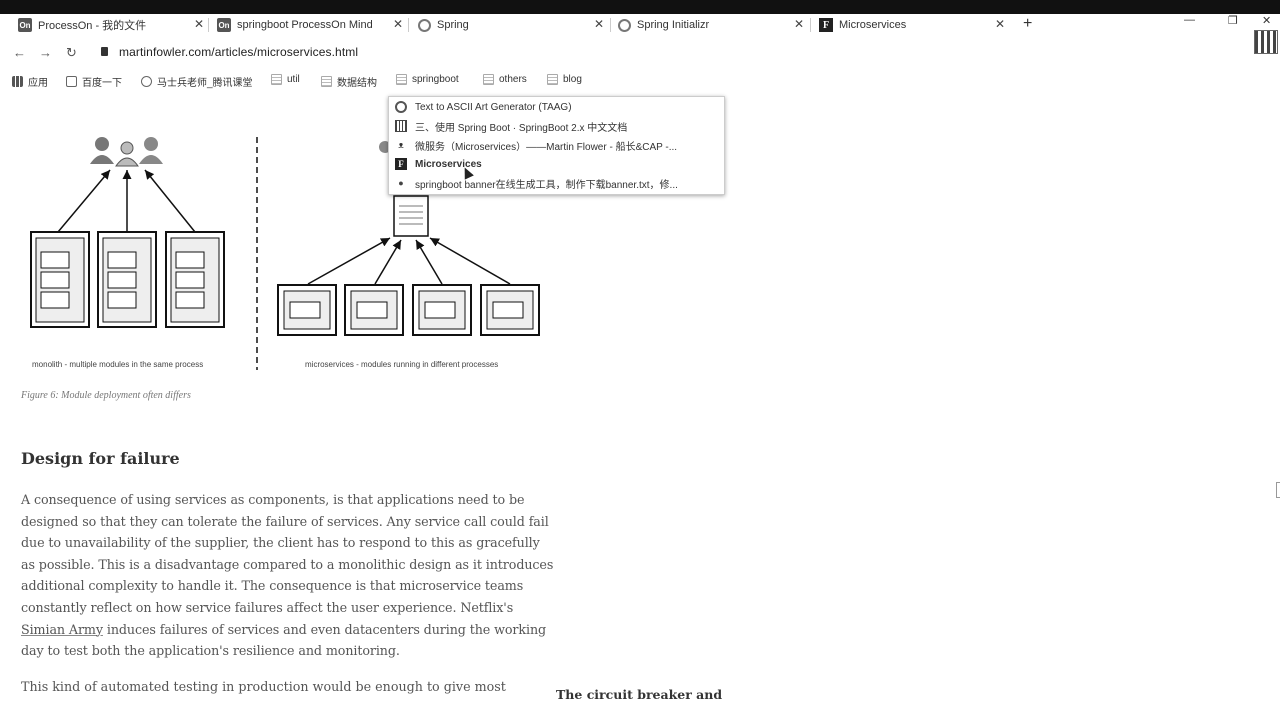 This screenshot has height=720, width=1280. I want to click on bookmark-folder-springboot: springboot, so click(427, 79).